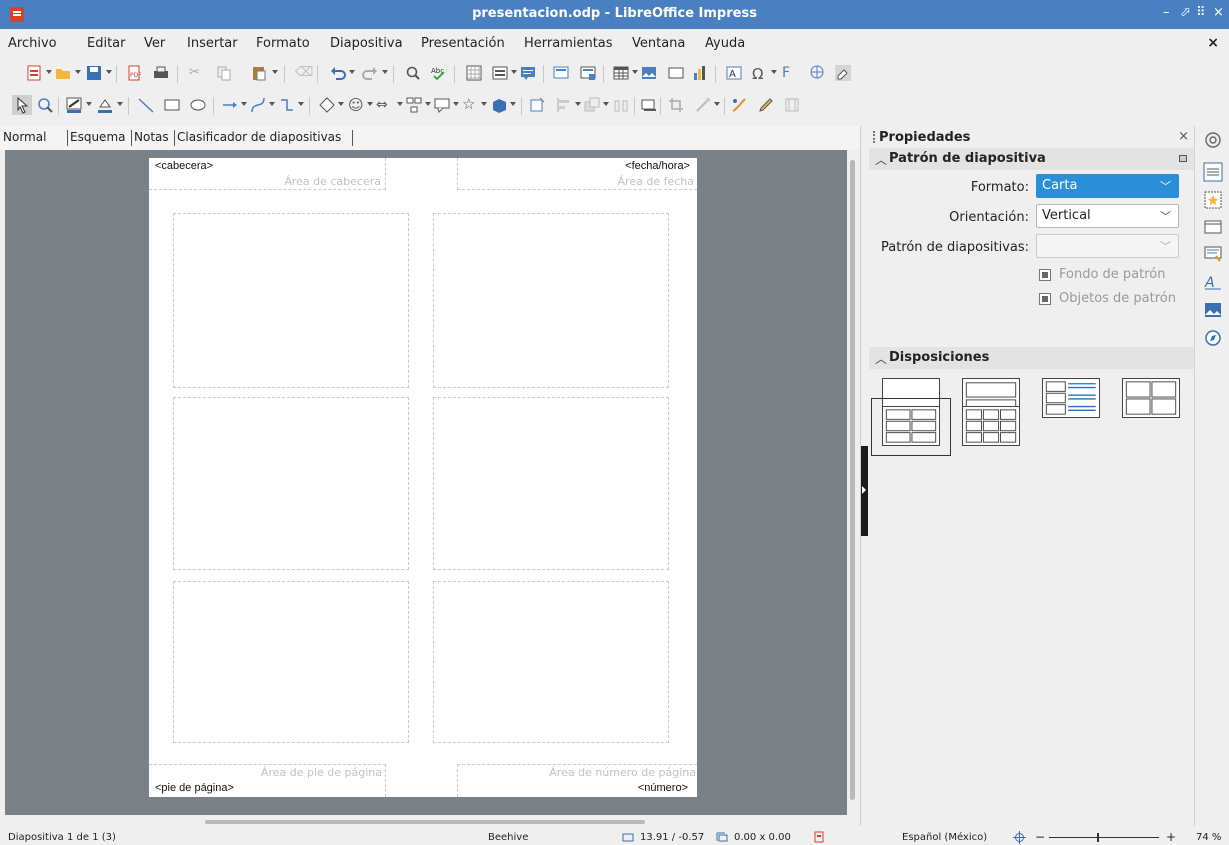  I want to click on date-placeholder: <fecha/hora> Área de fecha, so click(577, 174).